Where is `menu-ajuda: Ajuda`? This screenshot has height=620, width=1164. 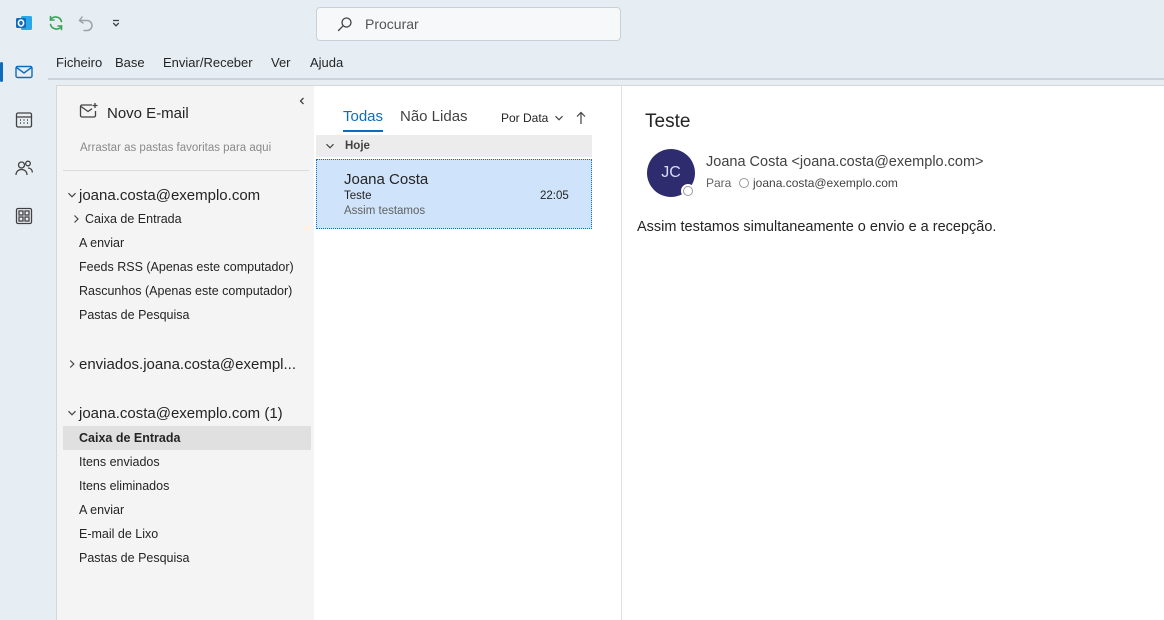
menu-ajuda: Ajuda is located at coordinates (326, 62).